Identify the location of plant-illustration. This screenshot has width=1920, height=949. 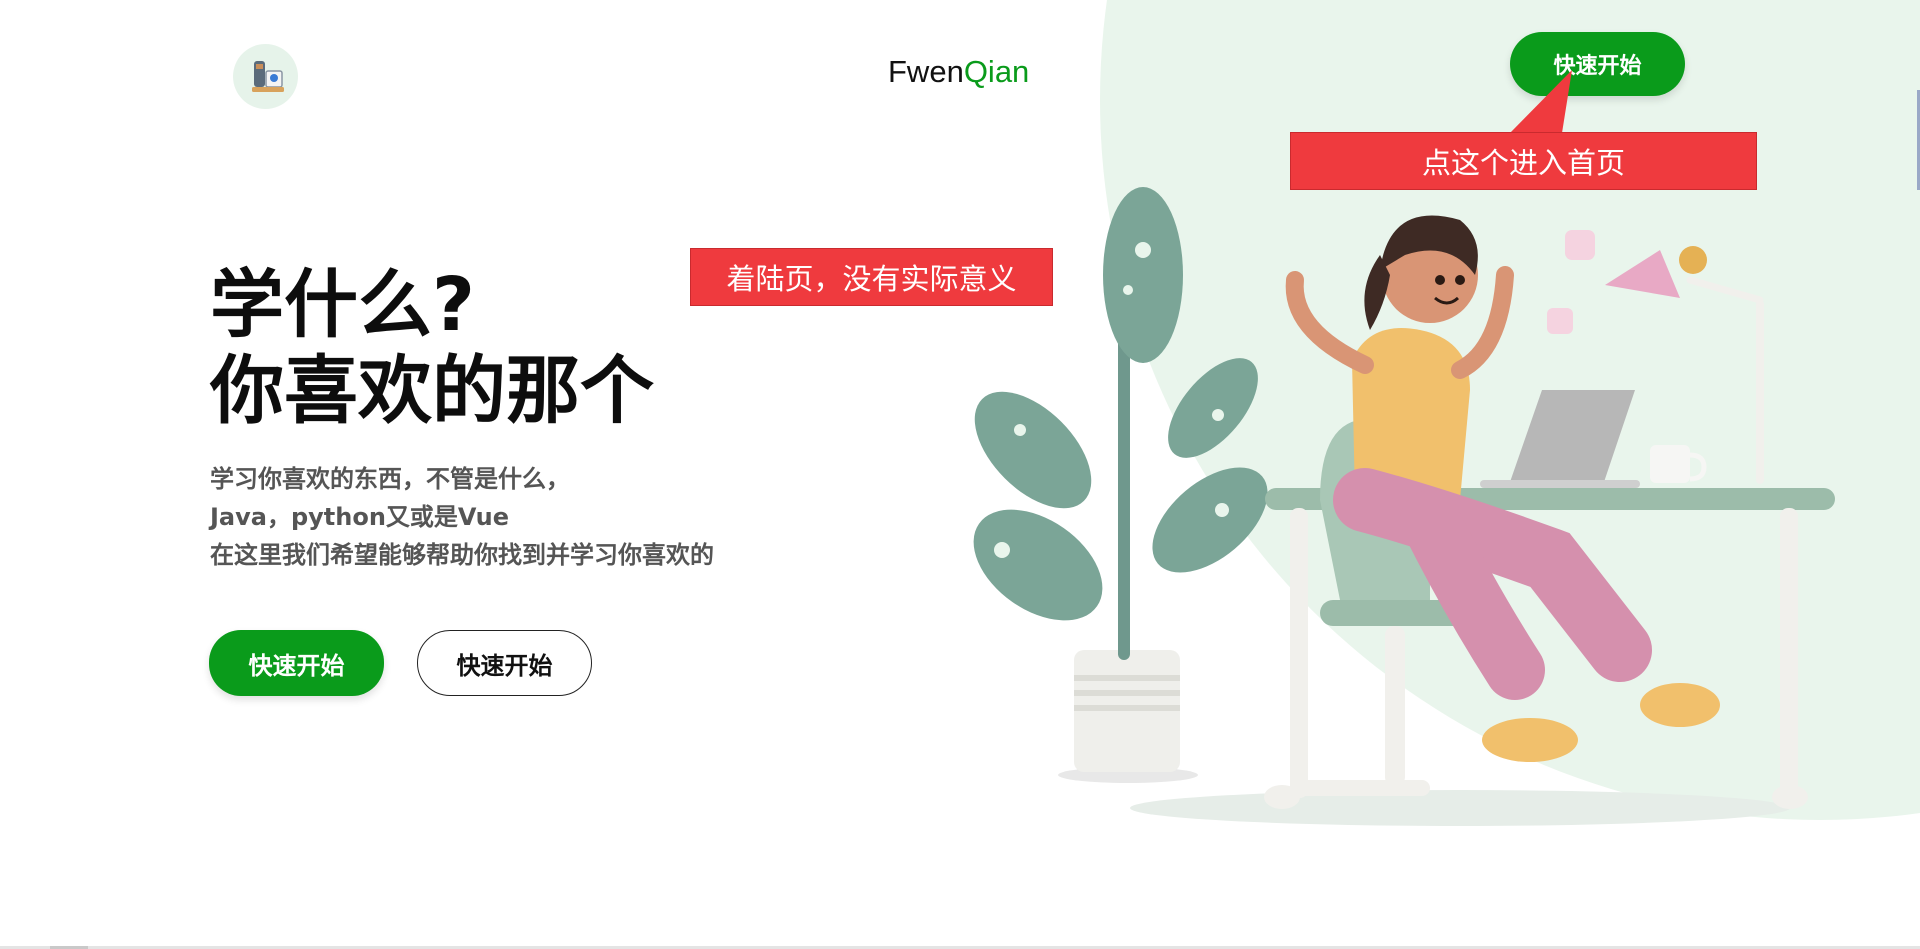
(1120, 485).